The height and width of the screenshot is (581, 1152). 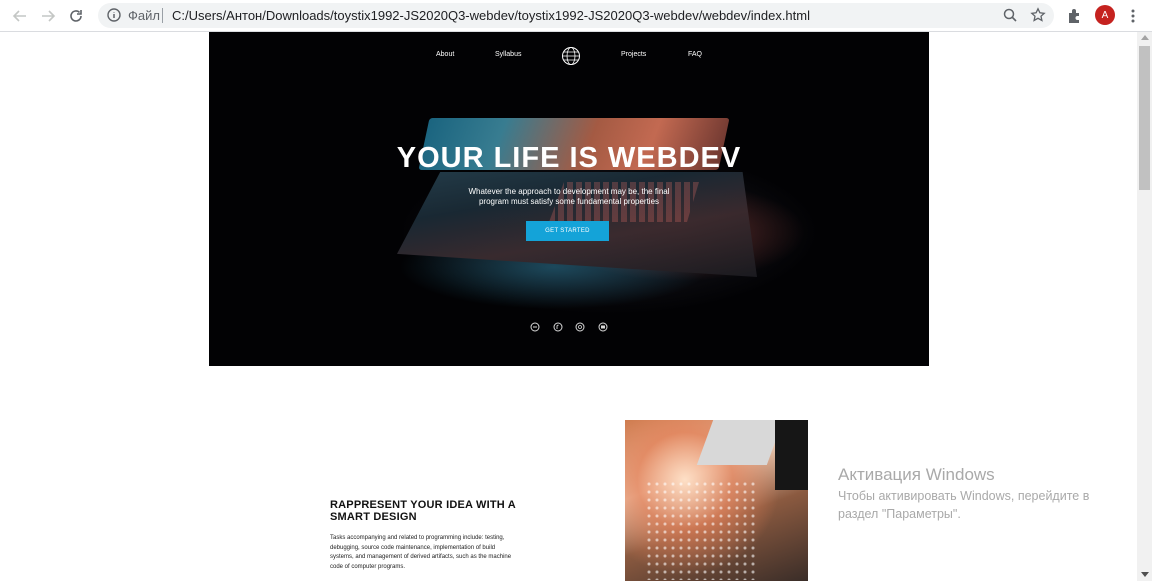 What do you see at coordinates (1145, 37) in the screenshot?
I see `scroll-up-arrow` at bounding box center [1145, 37].